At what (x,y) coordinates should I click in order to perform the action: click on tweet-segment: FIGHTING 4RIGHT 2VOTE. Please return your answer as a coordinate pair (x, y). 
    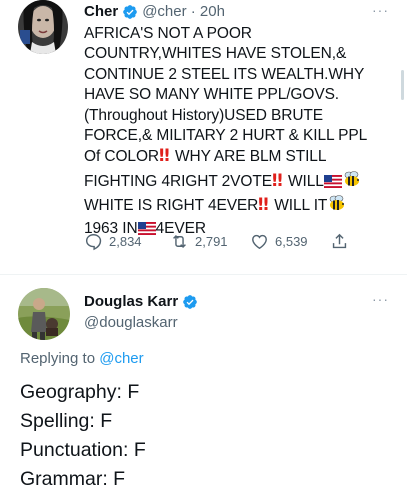
    Looking at the image, I should click on (178, 181).